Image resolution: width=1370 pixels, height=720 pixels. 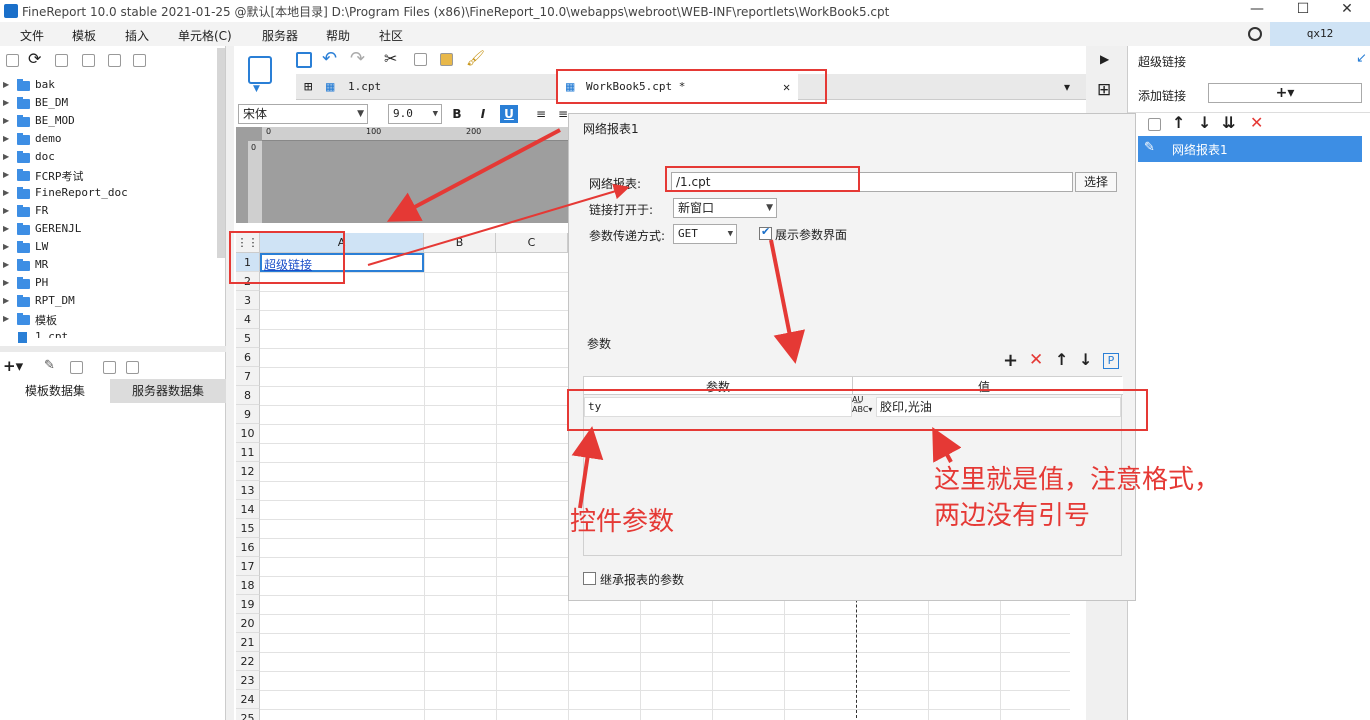 What do you see at coordinates (622, 522) in the screenshot?
I see `annotation-control-param: 控件参数` at bounding box center [622, 522].